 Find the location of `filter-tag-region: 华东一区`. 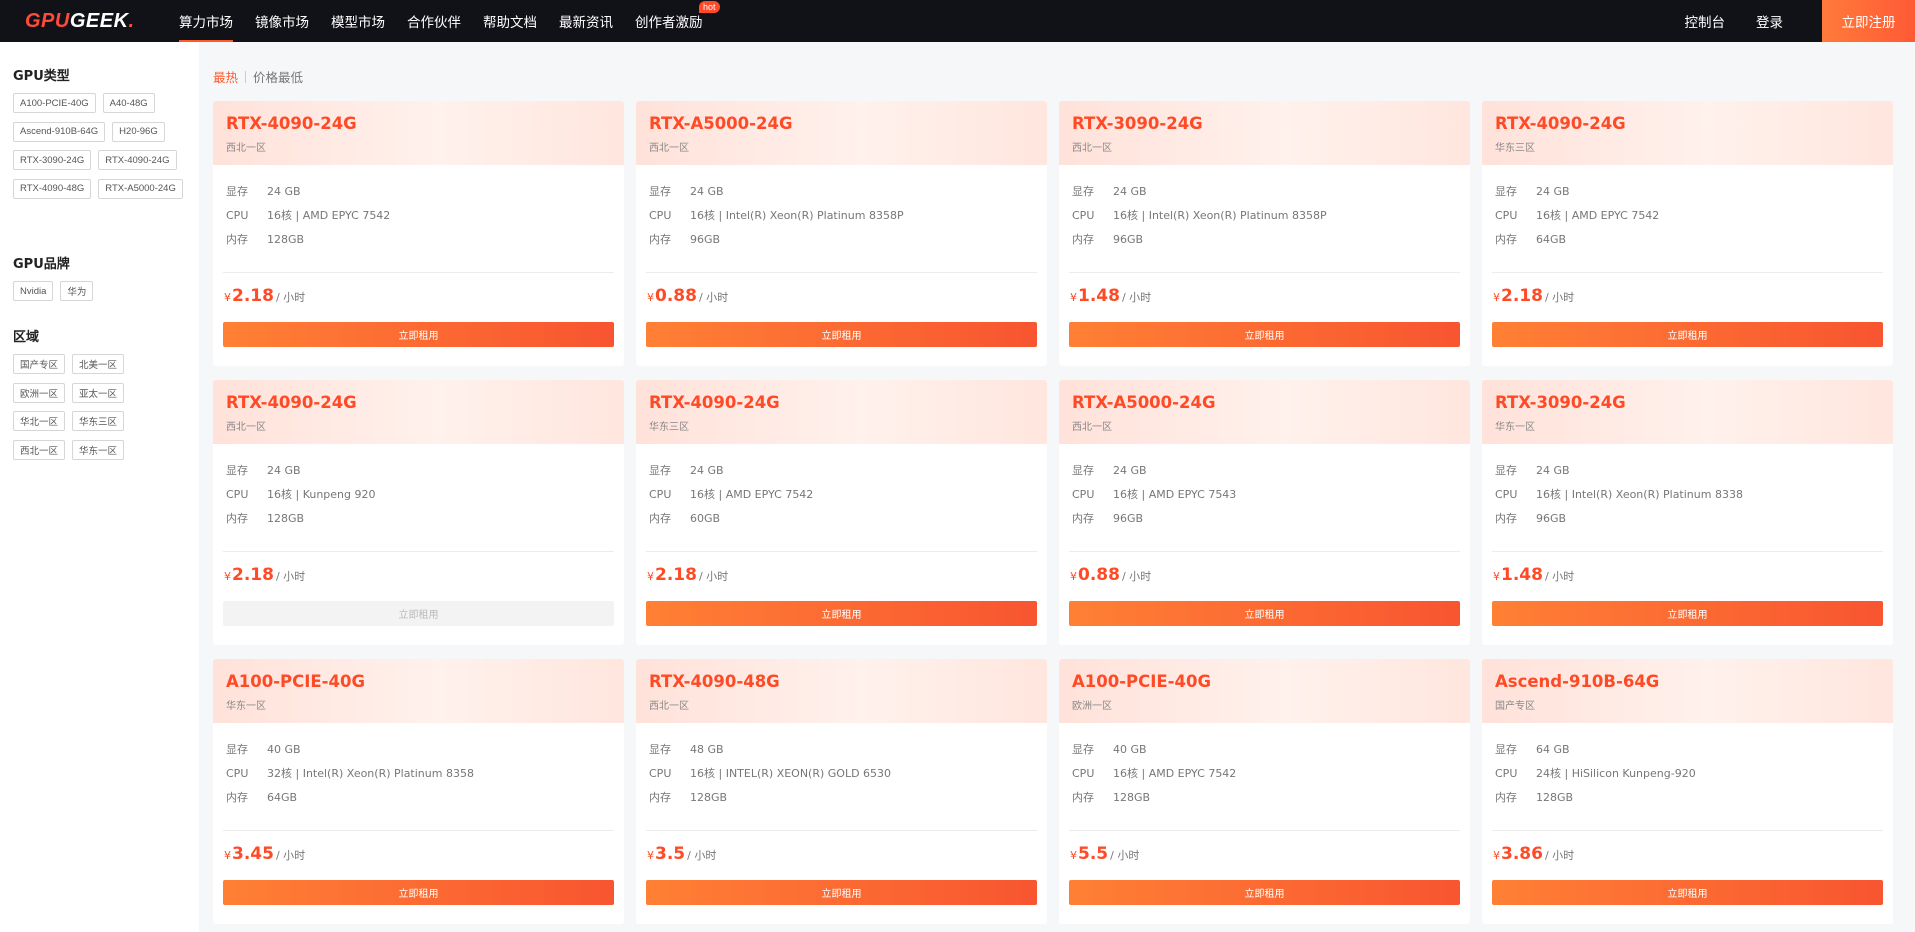

filter-tag-region: 华东一区 is located at coordinates (98, 449).